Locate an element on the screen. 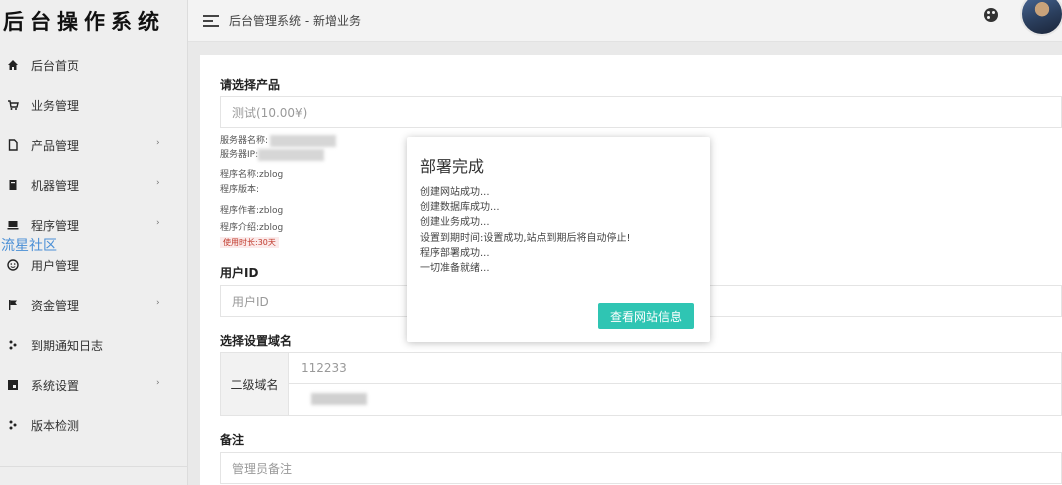 This screenshot has width=1062, height=485. sidebar-item-home: 后台首页 is located at coordinates (93, 65).